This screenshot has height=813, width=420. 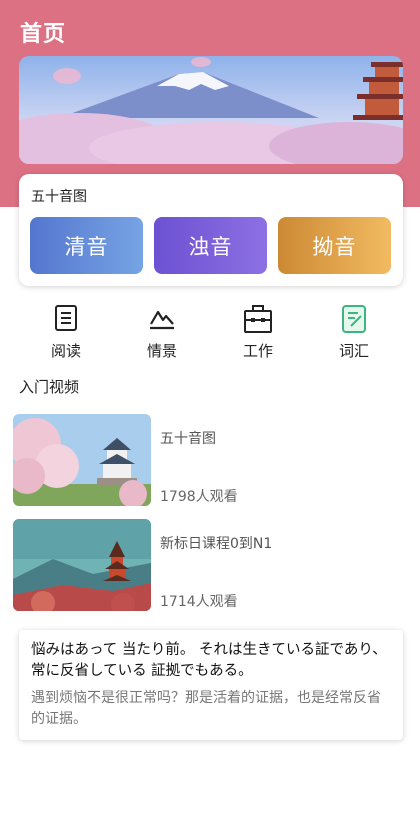 I want to click on document-icon, so click(x=66, y=320).